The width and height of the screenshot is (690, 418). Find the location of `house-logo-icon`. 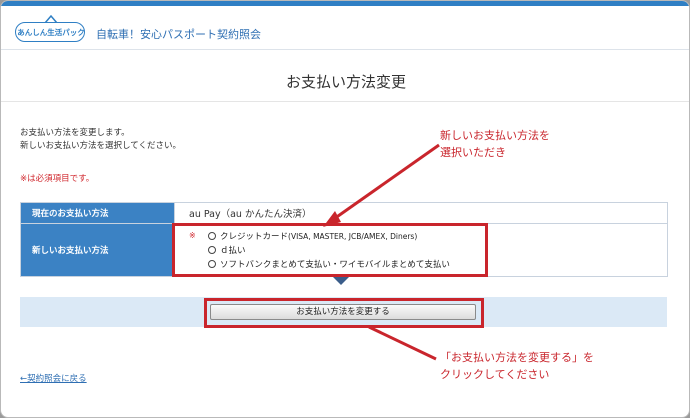

house-logo-icon is located at coordinates (51, 19).